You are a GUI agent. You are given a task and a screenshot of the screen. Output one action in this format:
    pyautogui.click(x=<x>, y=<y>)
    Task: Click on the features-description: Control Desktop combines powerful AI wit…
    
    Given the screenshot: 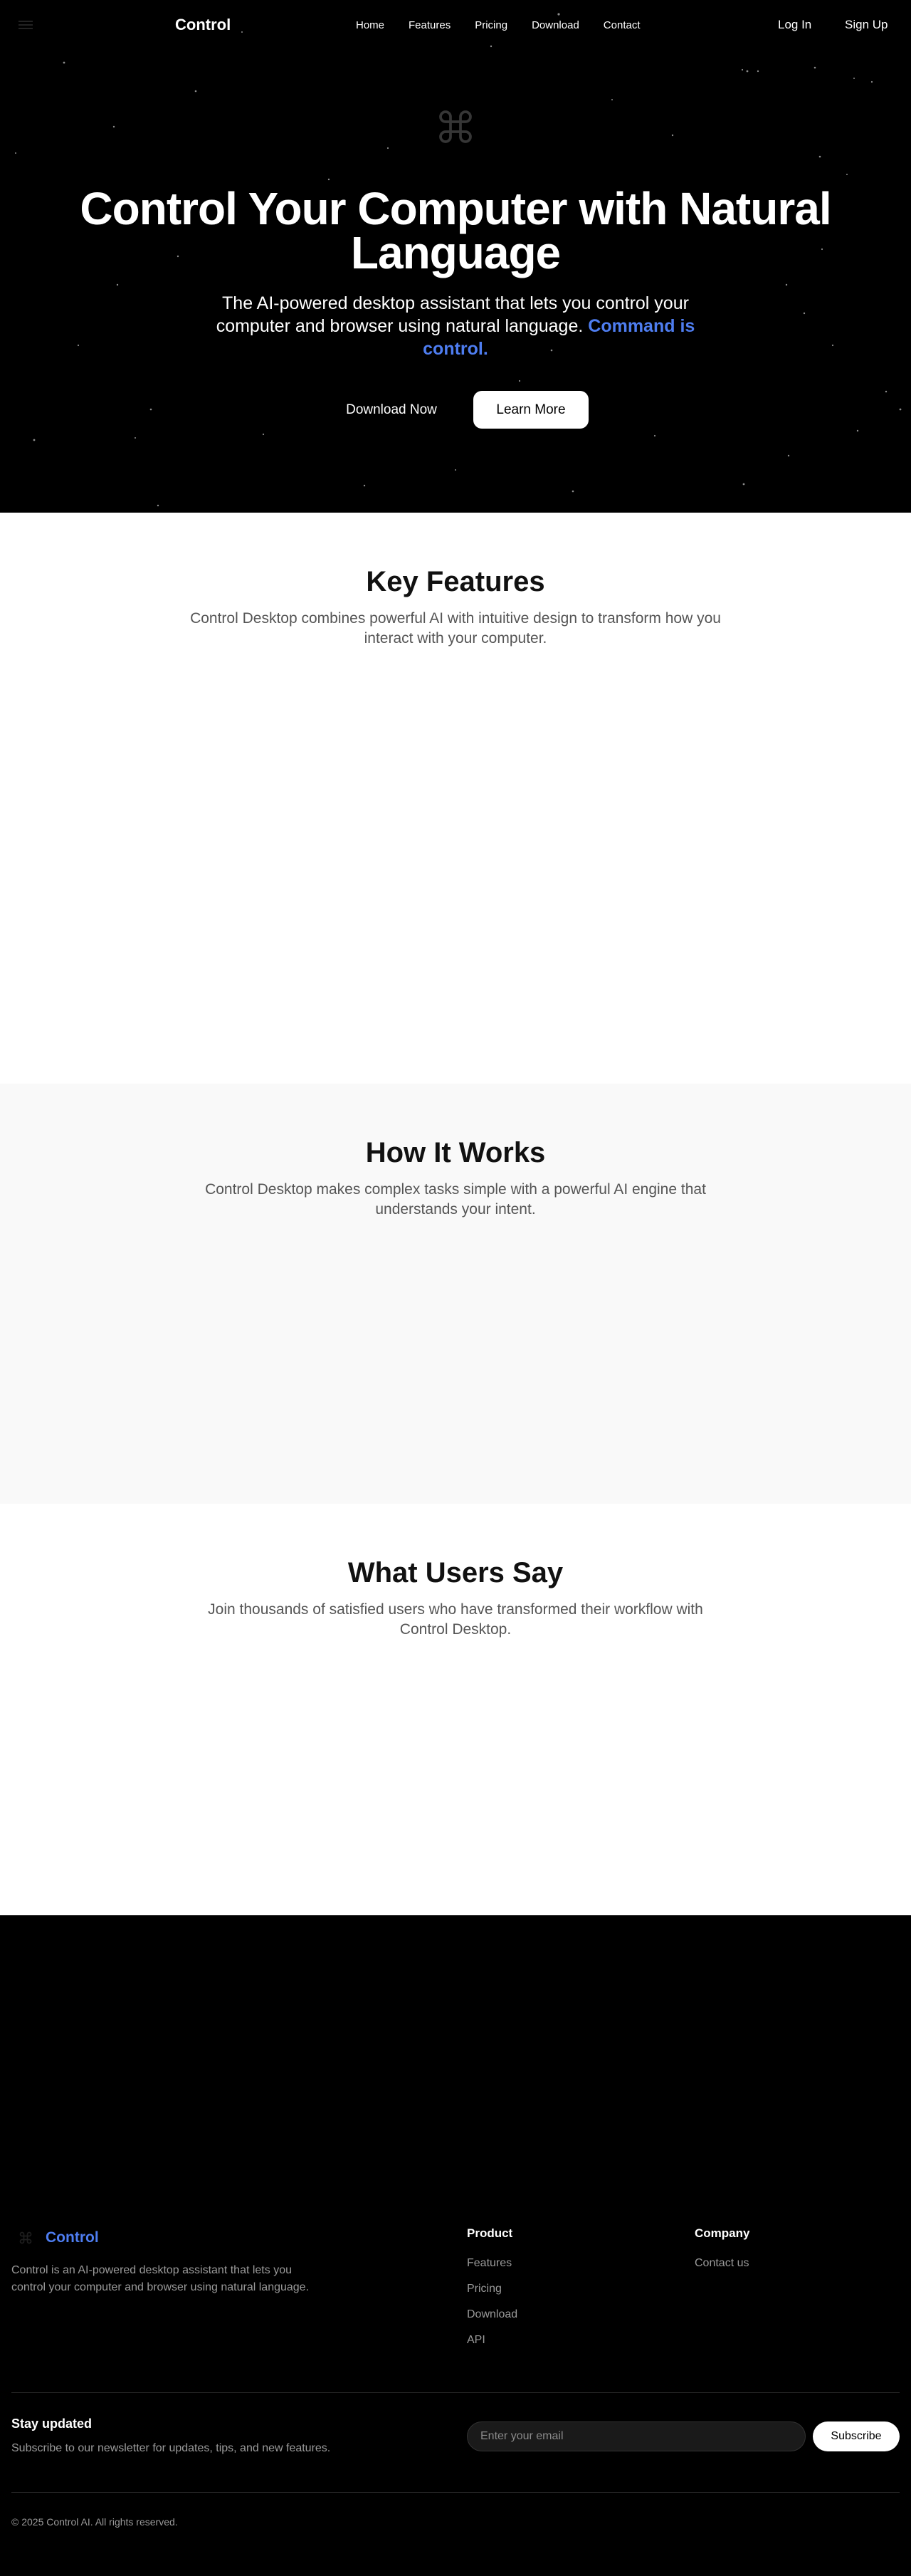 What is the action you would take?
    pyautogui.click(x=455, y=628)
    